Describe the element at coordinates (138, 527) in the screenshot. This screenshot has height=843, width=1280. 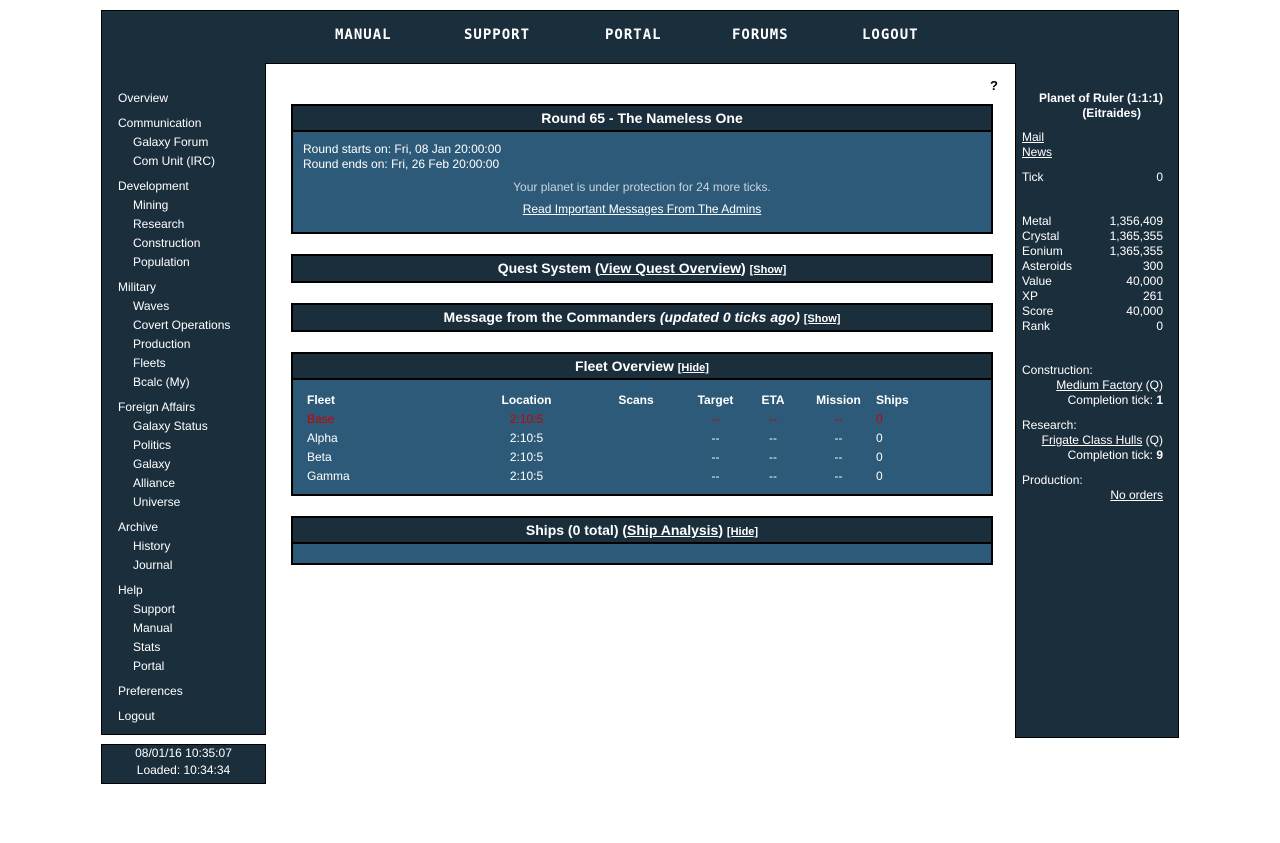
I see `sidebar-item-archive: Archive` at that location.